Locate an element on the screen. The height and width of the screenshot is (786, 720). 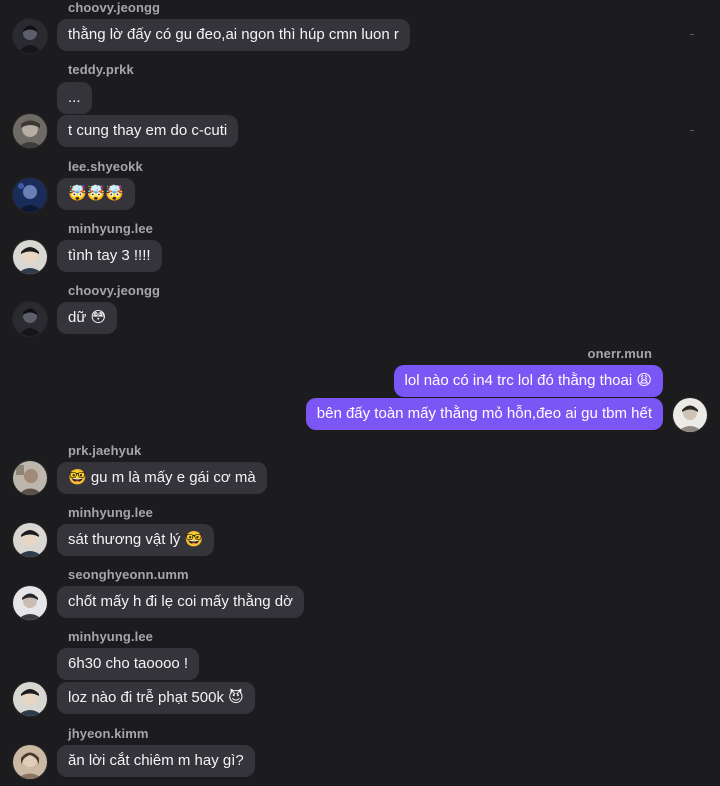
message-bubble: t cung thay em do c-cuti is located at coordinates (148, 131).